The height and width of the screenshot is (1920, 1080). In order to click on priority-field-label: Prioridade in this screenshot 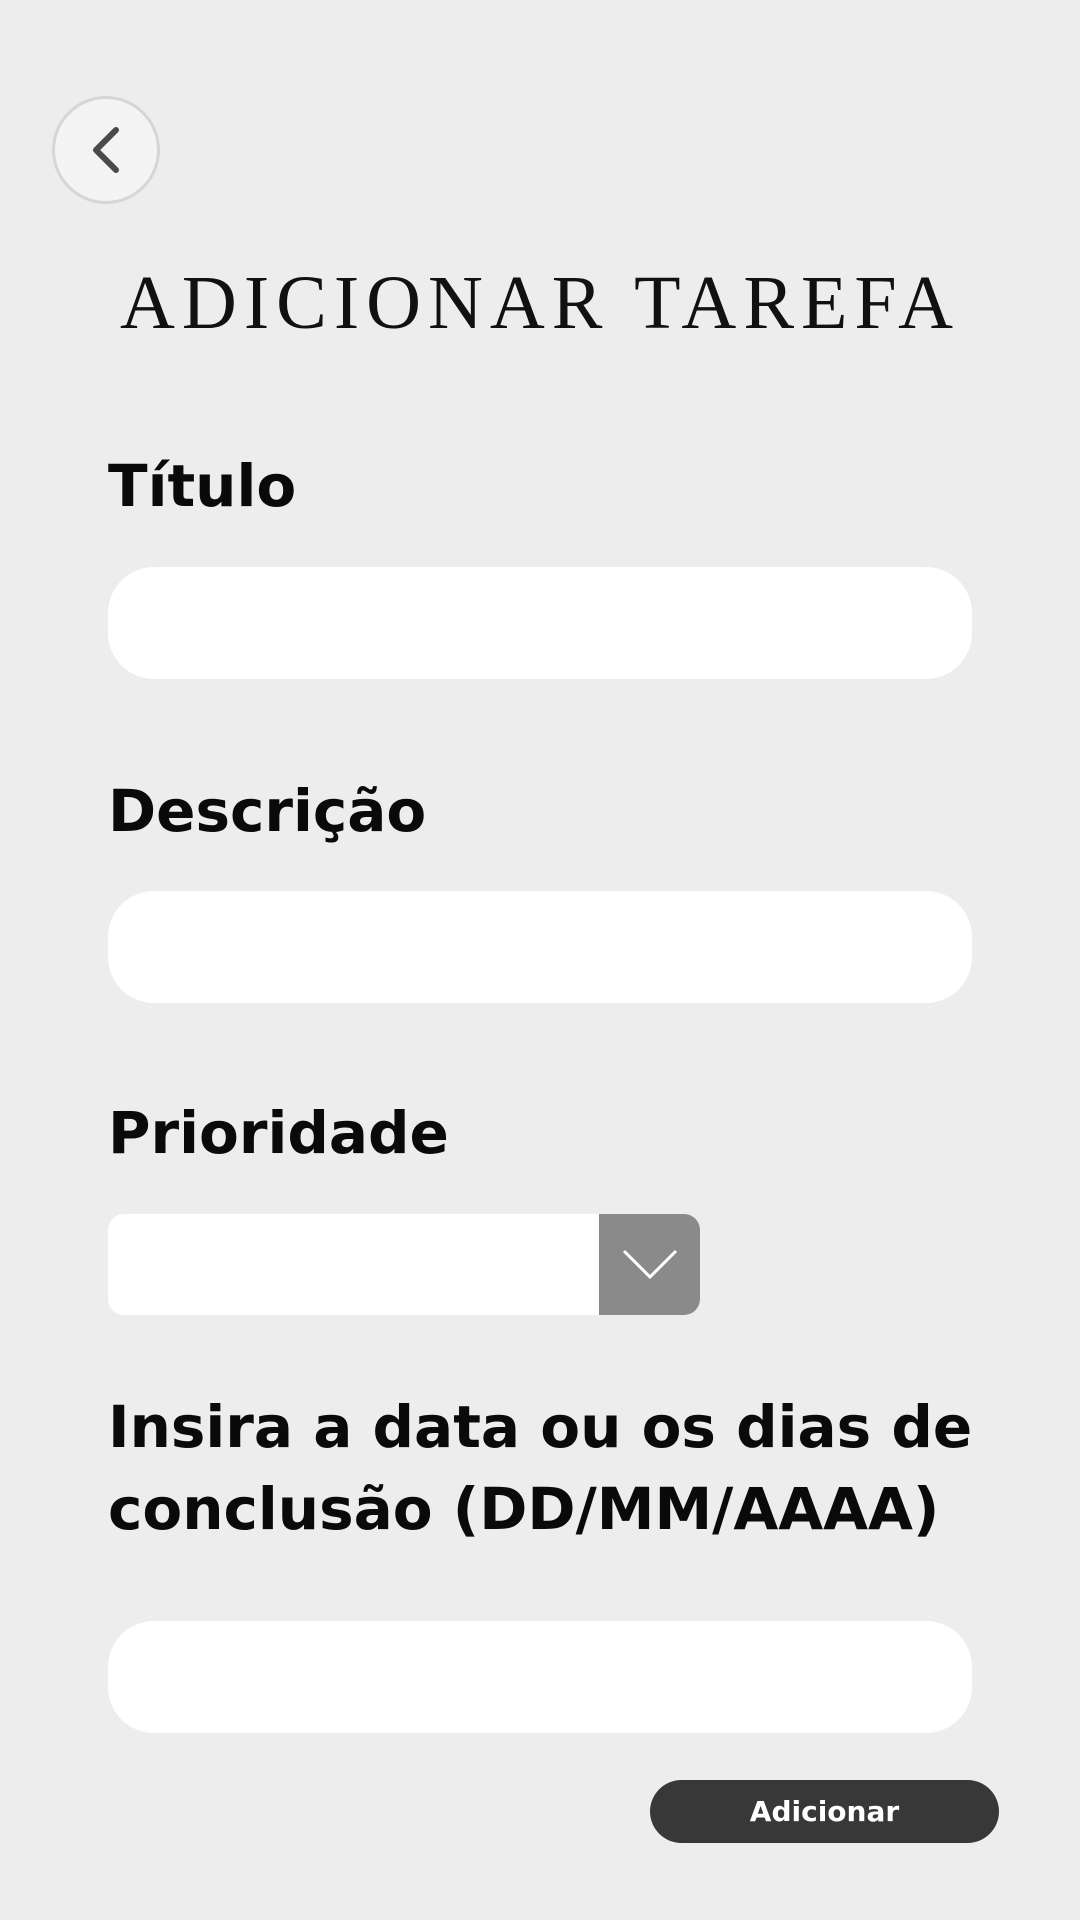, I will do `click(278, 1133)`.